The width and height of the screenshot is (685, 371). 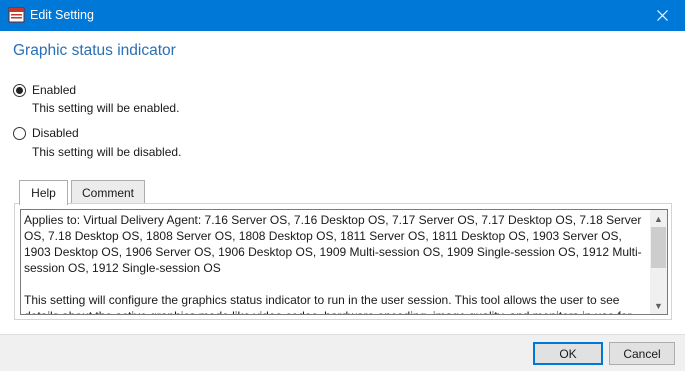 I want to click on citrix-policy-icon, so click(x=16, y=15).